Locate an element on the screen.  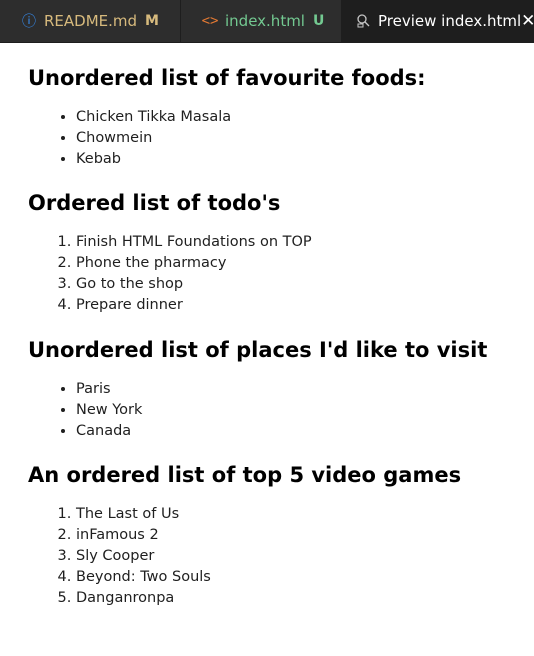
list-item: Chowmein is located at coordinates (305, 138).